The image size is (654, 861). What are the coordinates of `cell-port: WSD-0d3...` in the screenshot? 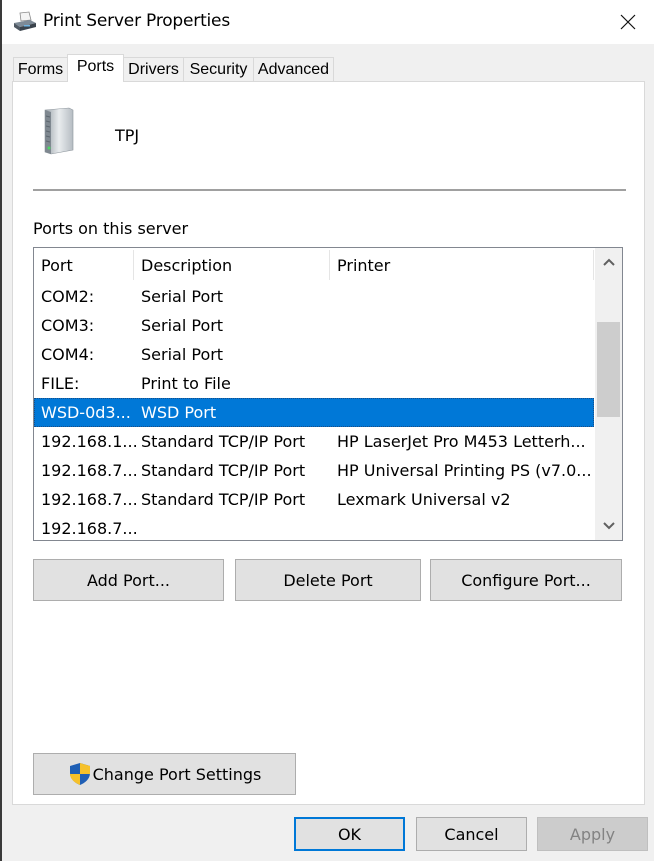 It's located at (86, 412).